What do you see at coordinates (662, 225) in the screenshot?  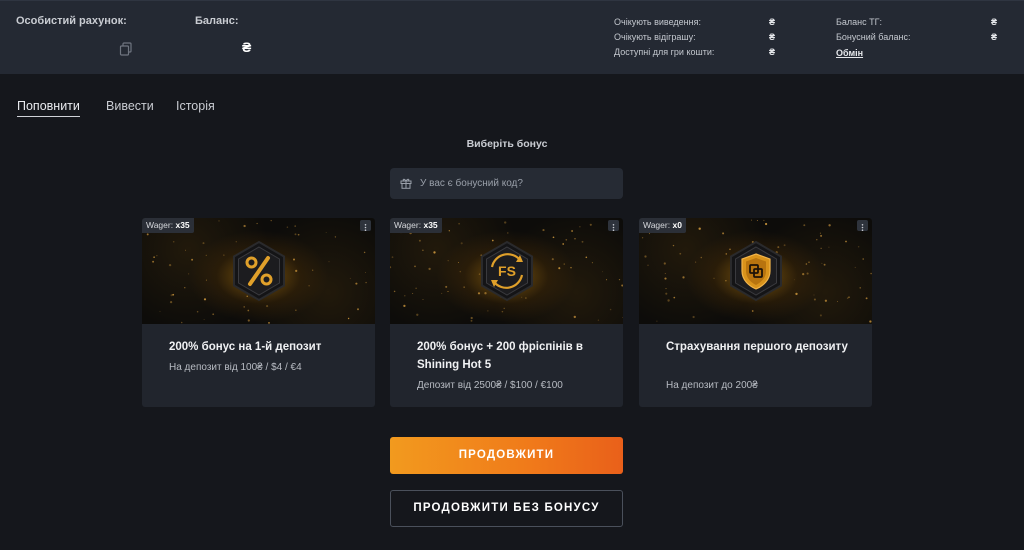 I see `wager-badge: Wager: x0` at bounding box center [662, 225].